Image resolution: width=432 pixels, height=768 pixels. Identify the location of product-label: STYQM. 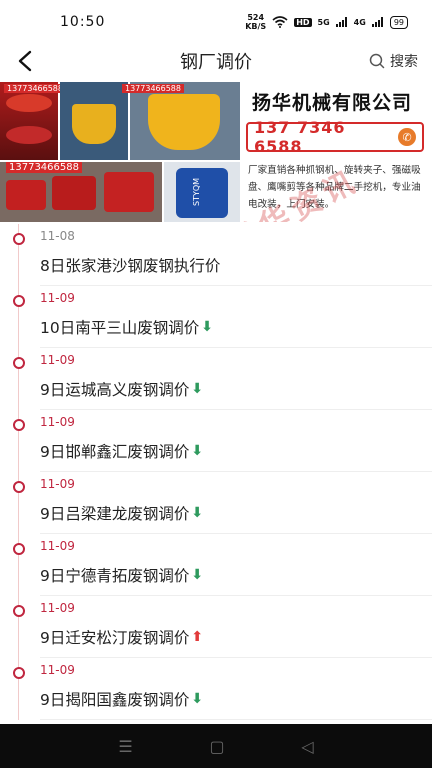
(196, 191).